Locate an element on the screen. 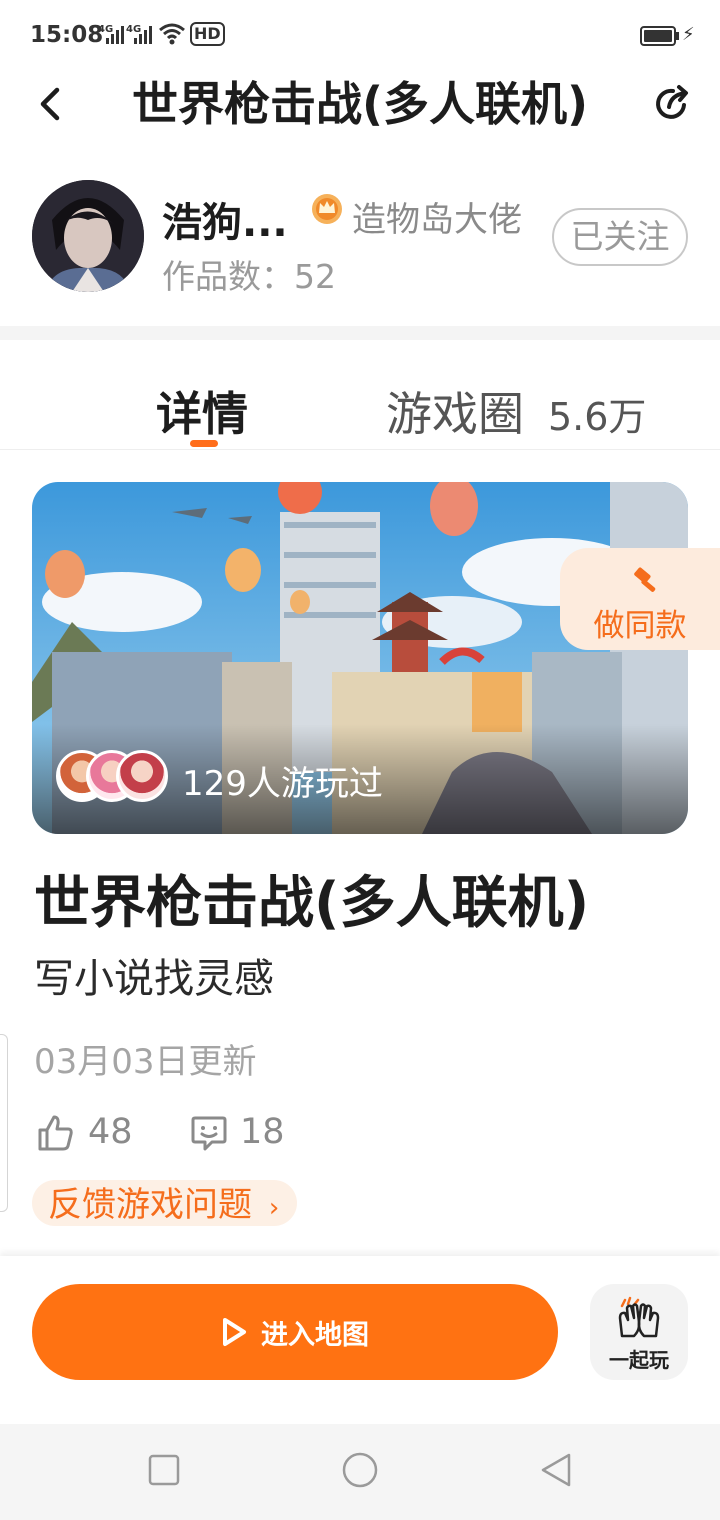 This screenshot has height=1520, width=720. wifi-icon is located at coordinates (172, 34).